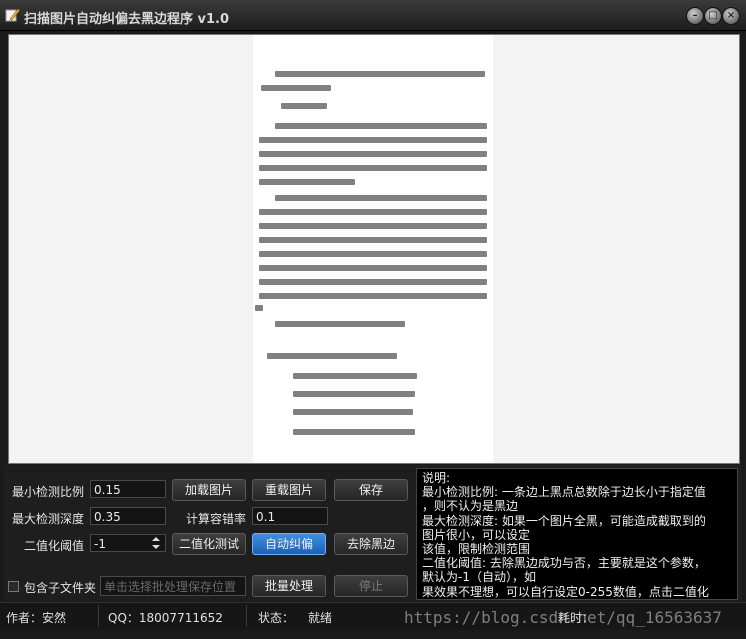 The image size is (746, 639). I want to click on status-label: 状态：, so click(276, 618).